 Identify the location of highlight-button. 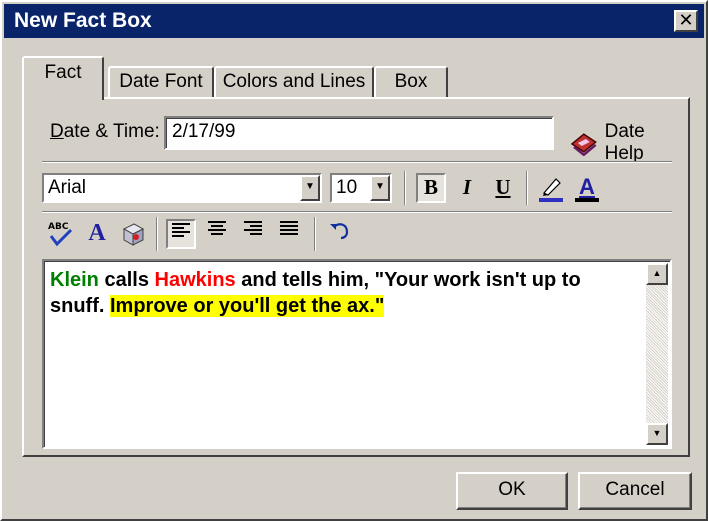
(551, 188).